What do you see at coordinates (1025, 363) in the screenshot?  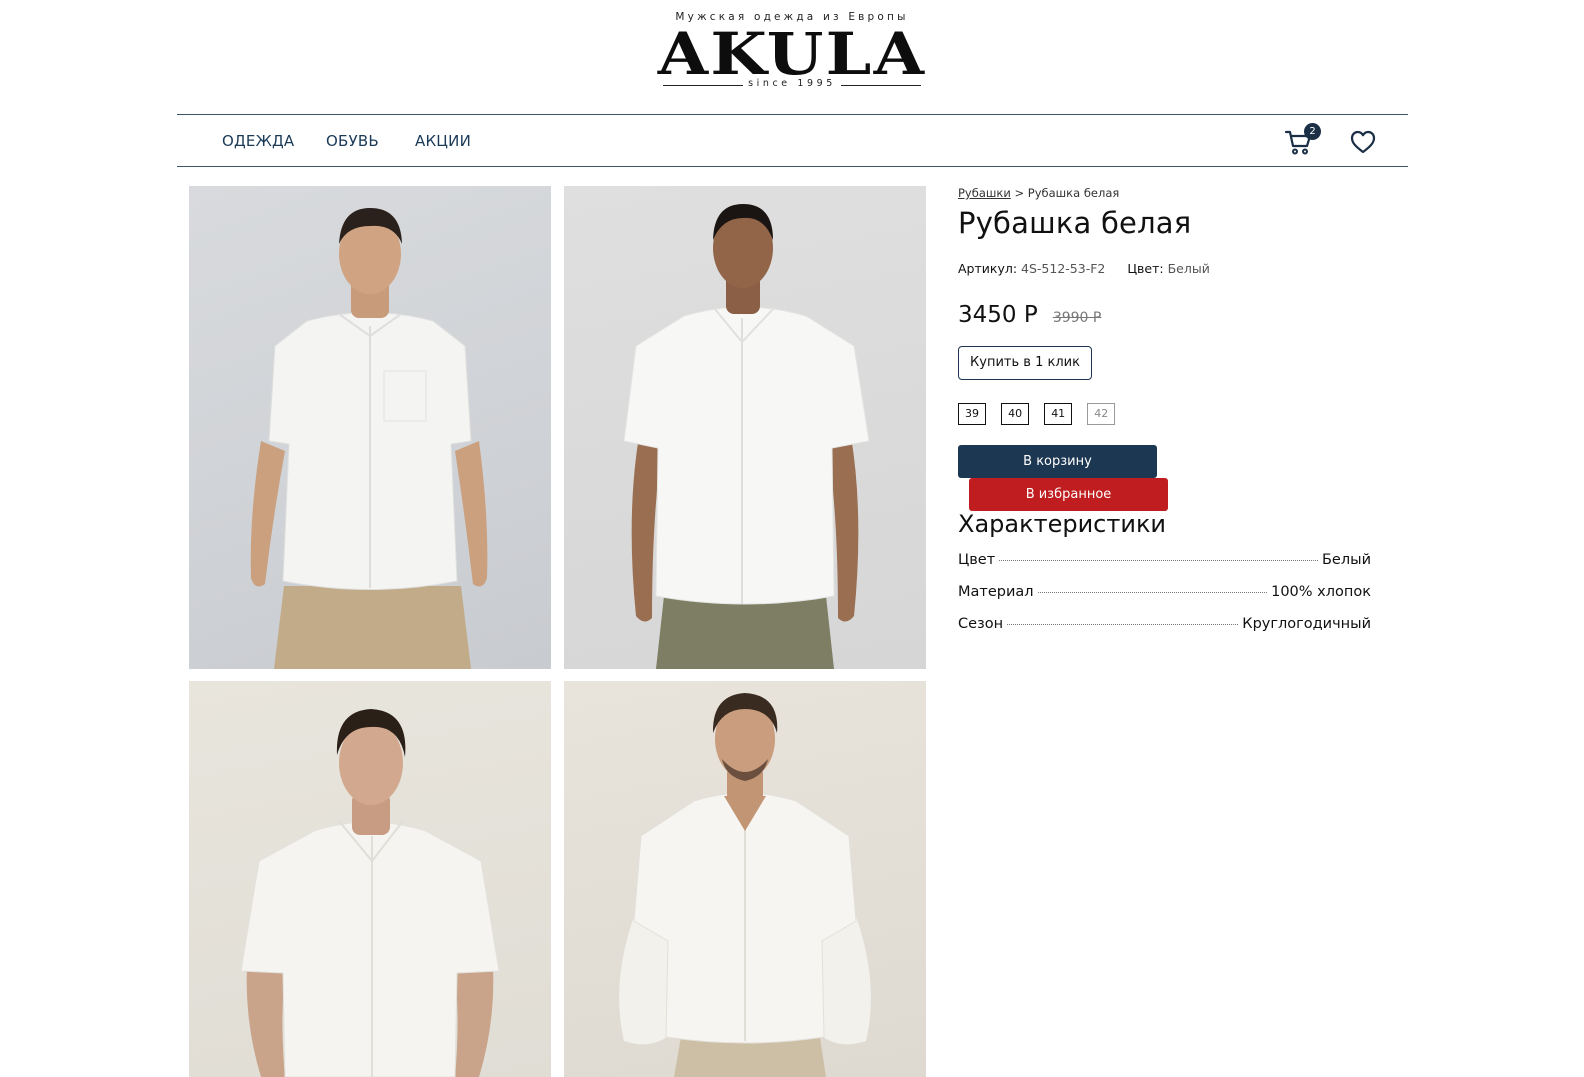 I see `buy-one-click-button: Купить в 1 клик` at bounding box center [1025, 363].